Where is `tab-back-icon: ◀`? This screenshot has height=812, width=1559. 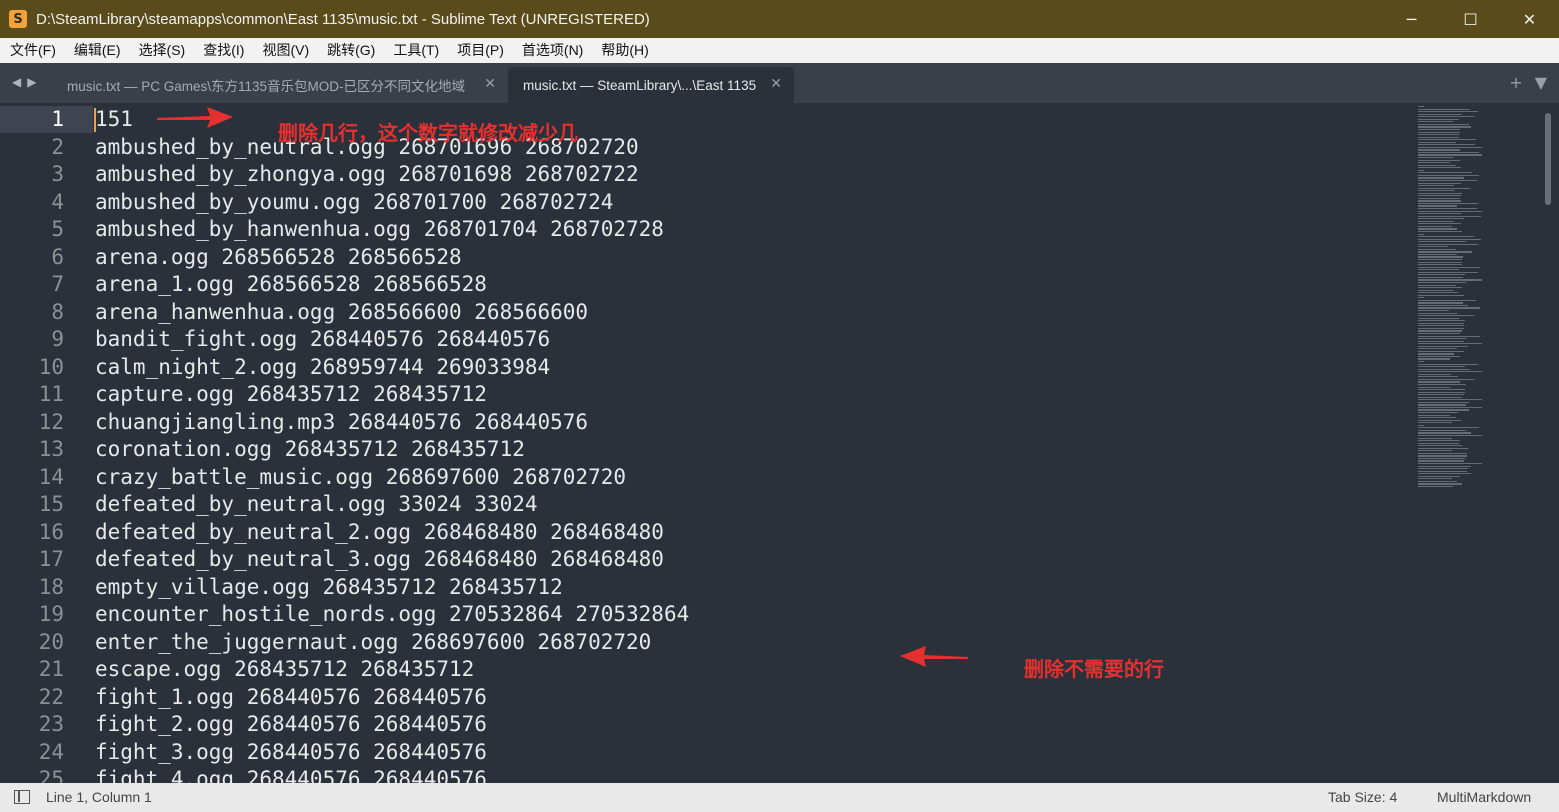 tab-back-icon: ◀ is located at coordinates (16, 82).